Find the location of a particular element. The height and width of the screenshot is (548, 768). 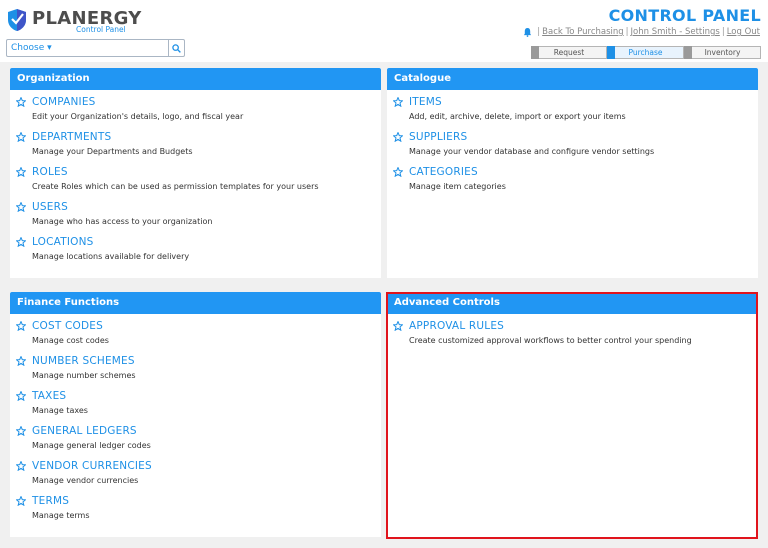

item-title: ROLES is located at coordinates (50, 172).